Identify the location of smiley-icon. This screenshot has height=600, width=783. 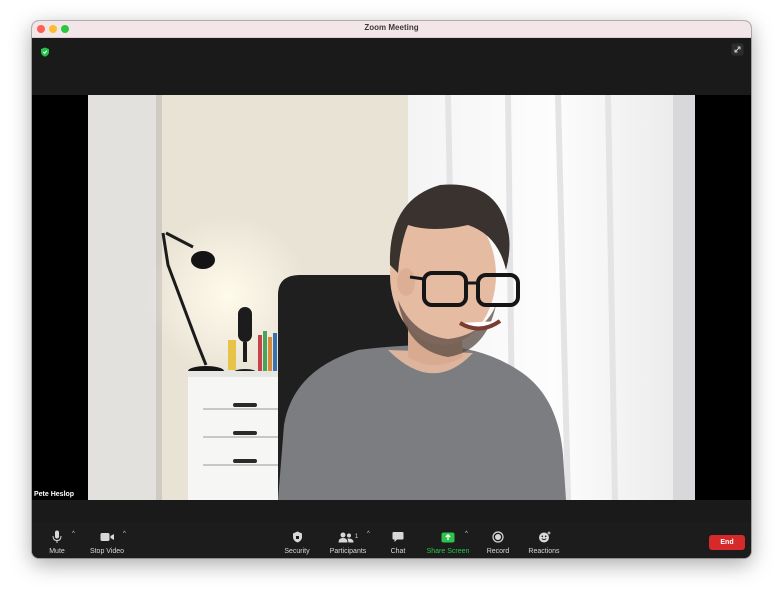
(544, 537).